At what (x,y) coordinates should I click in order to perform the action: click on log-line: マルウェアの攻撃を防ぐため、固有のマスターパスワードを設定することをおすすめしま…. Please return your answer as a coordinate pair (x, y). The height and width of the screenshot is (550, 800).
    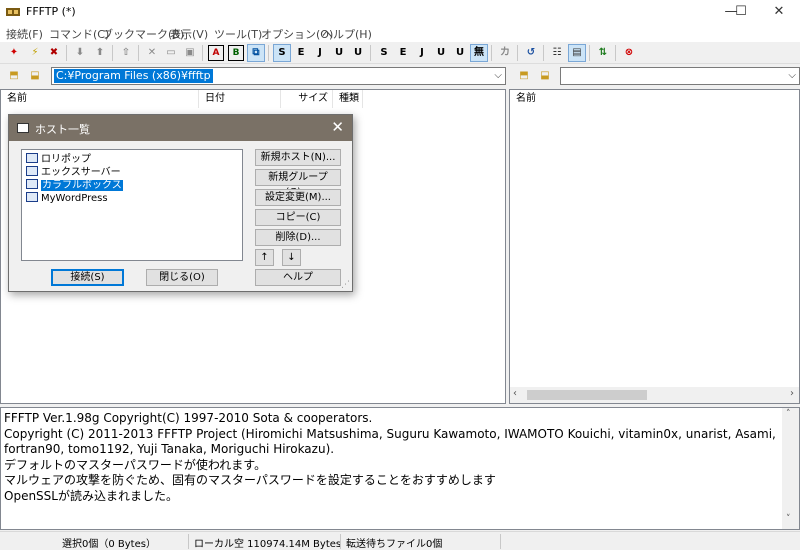
    Looking at the image, I should click on (250, 480).